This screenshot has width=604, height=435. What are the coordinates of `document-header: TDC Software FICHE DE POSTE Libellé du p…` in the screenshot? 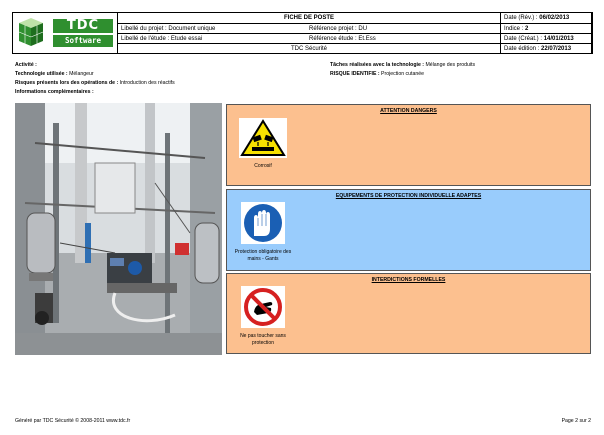 It's located at (302, 33).